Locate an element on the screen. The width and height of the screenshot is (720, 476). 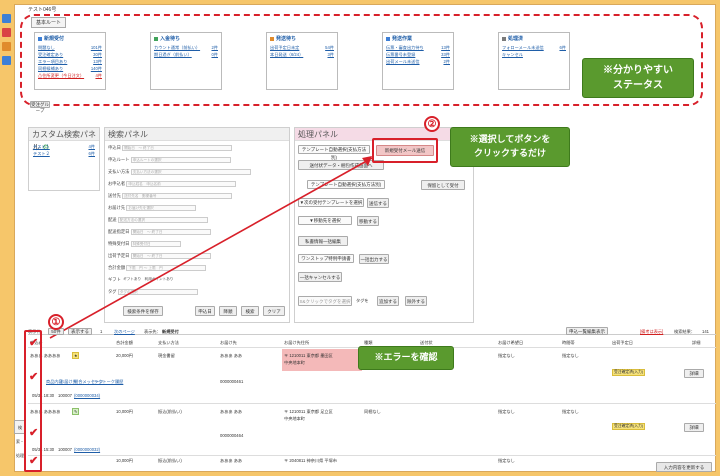
row-type: 同梱なし is located at coordinates (372, 411).